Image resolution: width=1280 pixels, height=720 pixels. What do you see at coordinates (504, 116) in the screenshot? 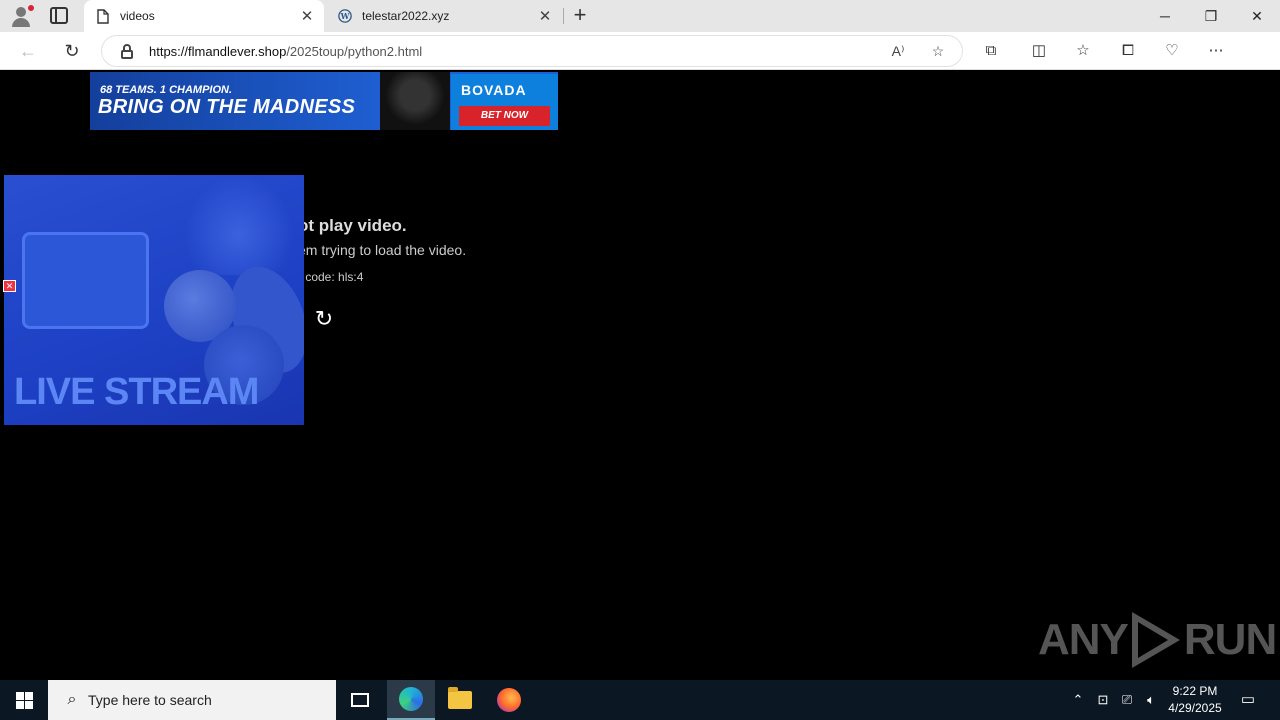
I see `bet-now-button: BET NOW` at bounding box center [504, 116].